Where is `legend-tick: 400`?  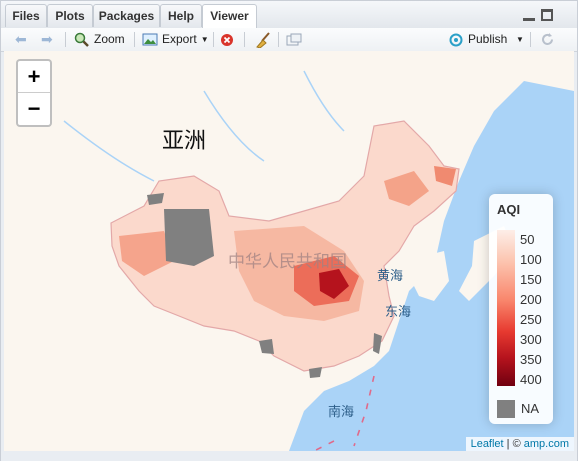
legend-tick: 400 is located at coordinates (531, 379).